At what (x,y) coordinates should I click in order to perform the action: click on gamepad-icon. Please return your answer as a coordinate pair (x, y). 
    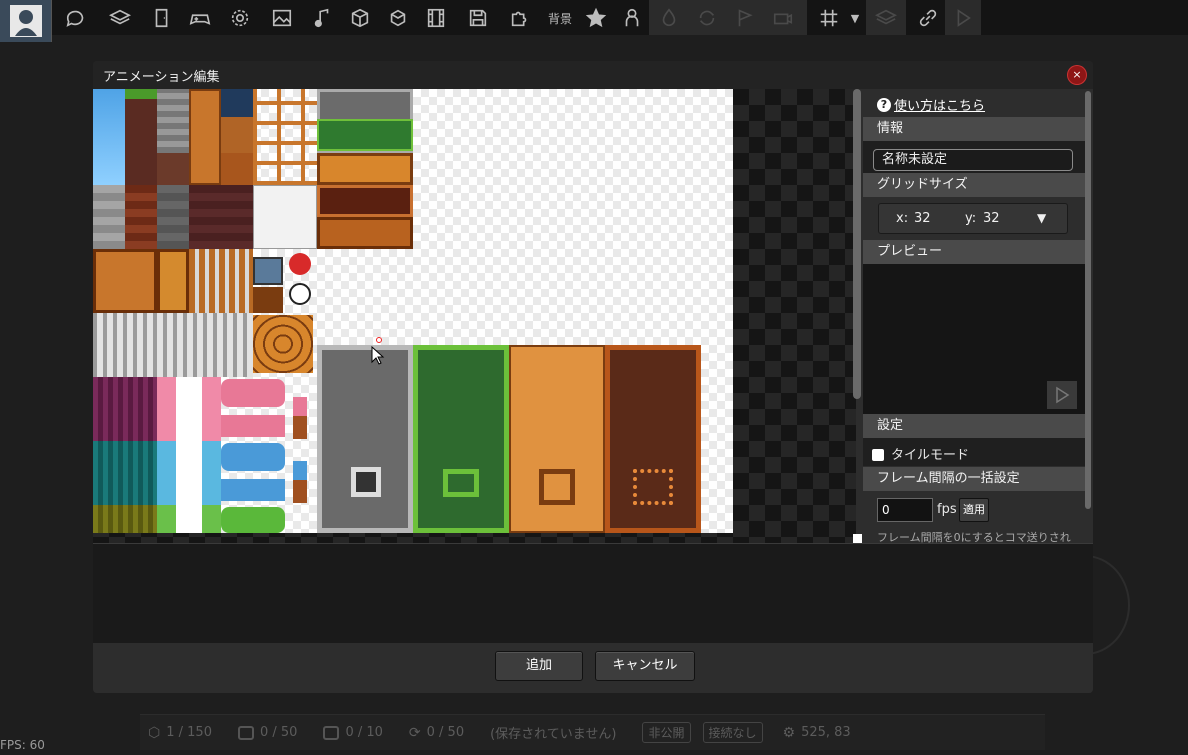
    Looking at the image, I should click on (200, 18).